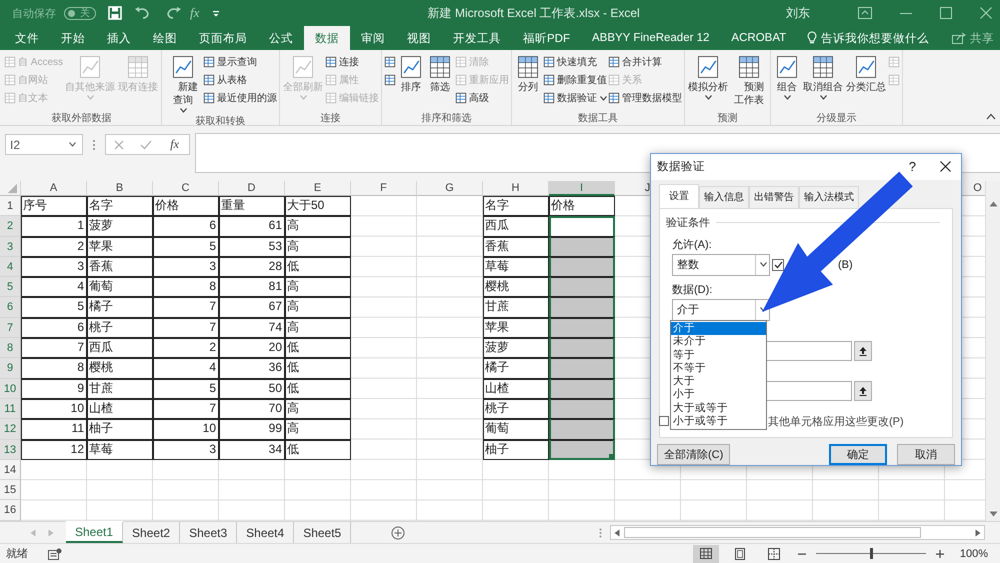 Image resolution: width=1000 pixels, height=563 pixels. I want to click on autosave-label: 自动保存, so click(34, 13).